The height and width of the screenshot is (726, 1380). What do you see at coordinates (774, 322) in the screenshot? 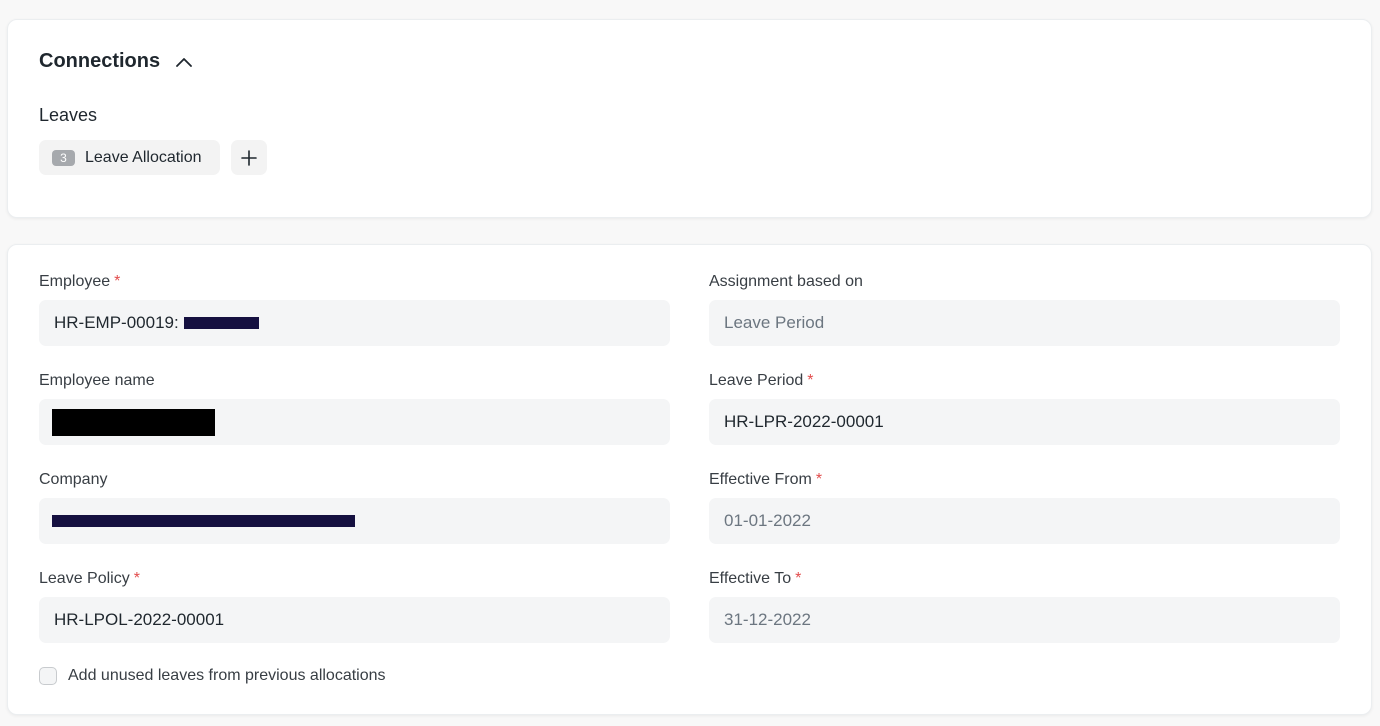
I see `assignment-based-on-value: Leave Period` at bounding box center [774, 322].